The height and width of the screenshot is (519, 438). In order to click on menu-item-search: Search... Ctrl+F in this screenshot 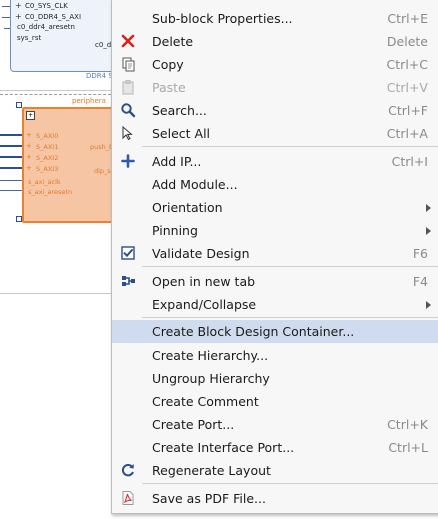, I will do `click(275, 110)`.